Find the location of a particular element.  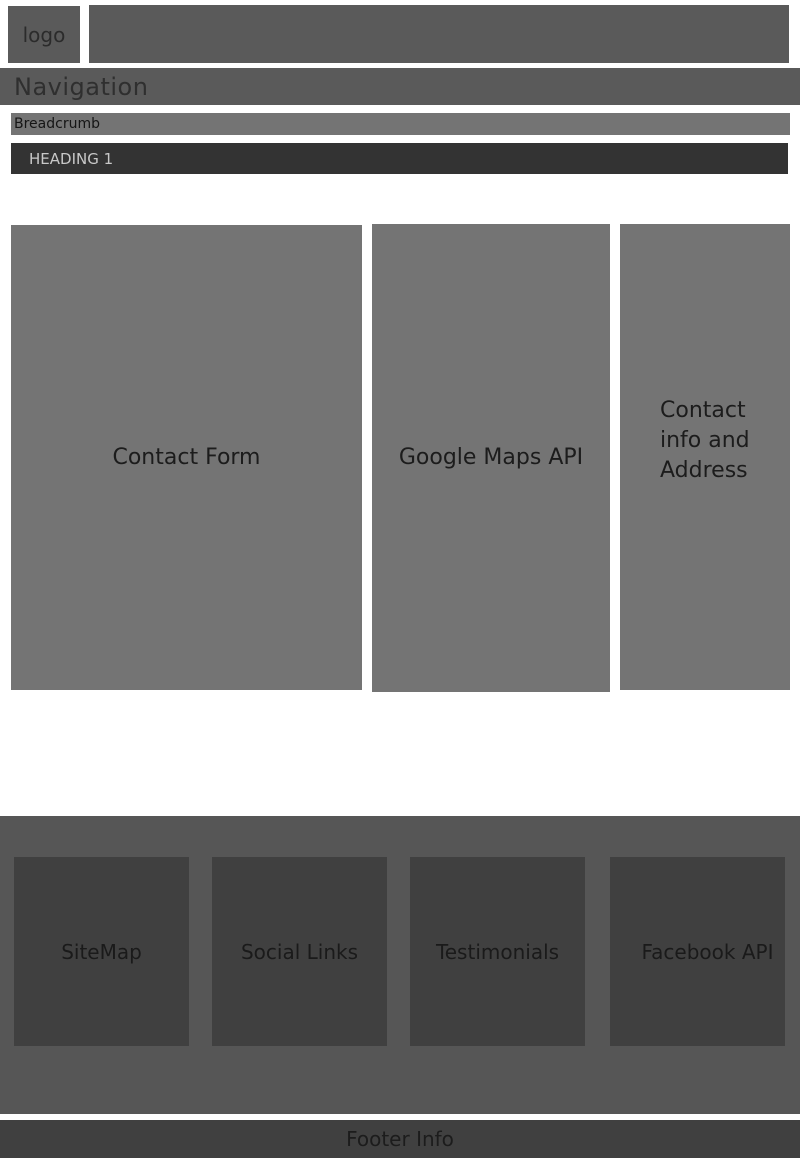

navigation-label: Navigation is located at coordinates (81, 86).